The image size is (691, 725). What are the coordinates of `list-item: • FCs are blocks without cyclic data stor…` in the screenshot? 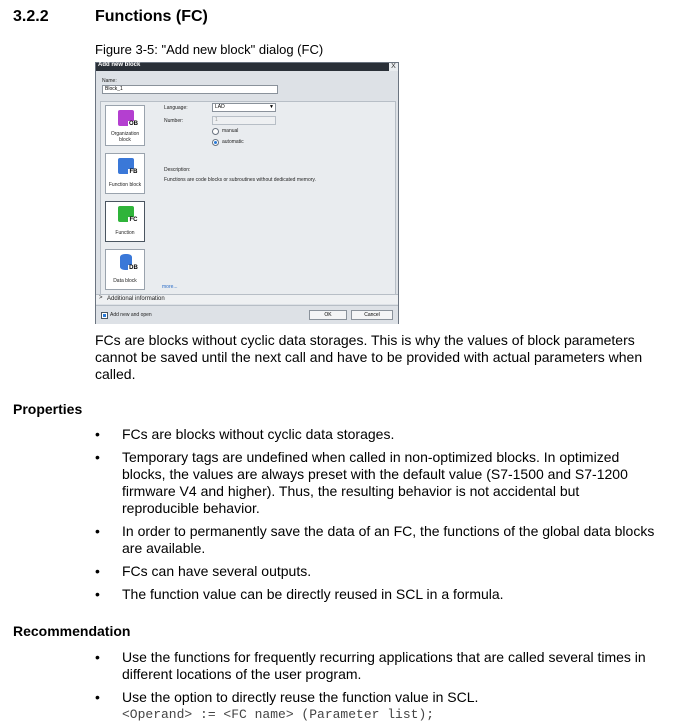 It's located at (245, 434).